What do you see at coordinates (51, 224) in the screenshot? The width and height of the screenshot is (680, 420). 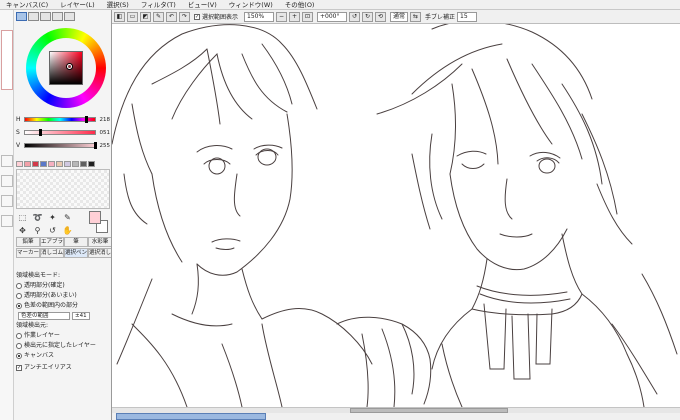 I see `tool-palette: ⬚ ➰ ✦ ✎ ✥ ⚲ ↺ ✋` at bounding box center [51, 224].